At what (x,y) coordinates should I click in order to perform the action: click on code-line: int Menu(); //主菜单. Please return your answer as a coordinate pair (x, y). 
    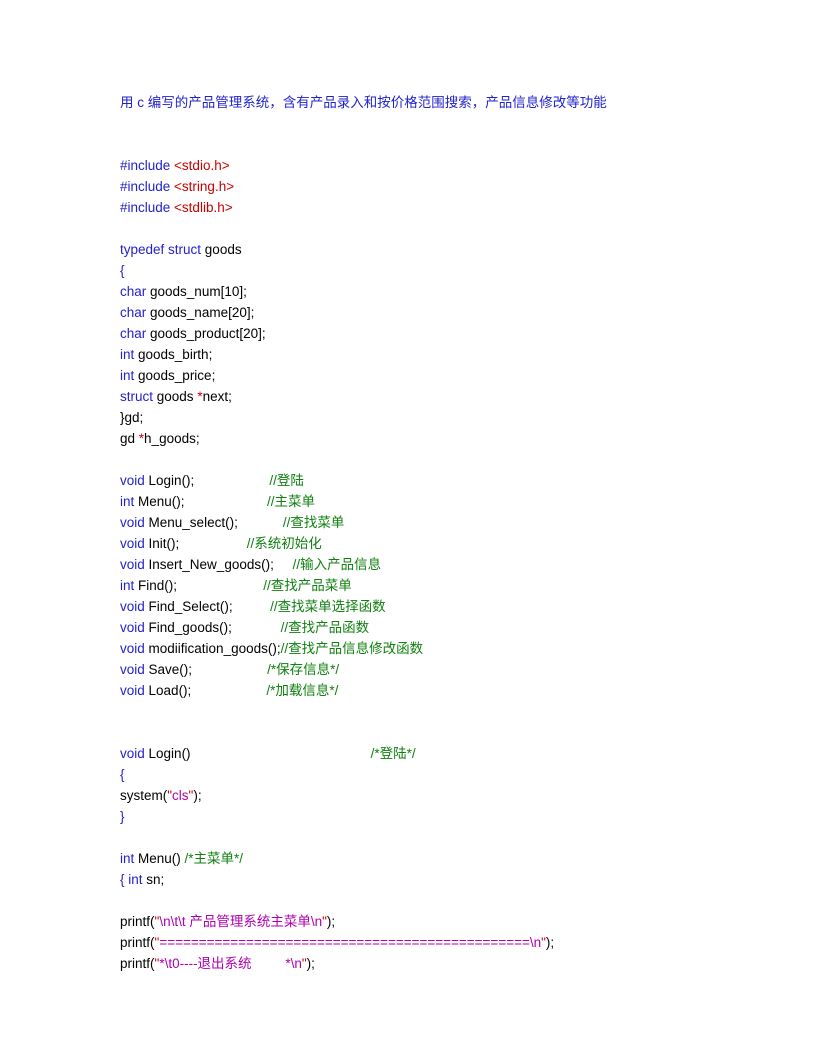
    Looking at the image, I should click on (420, 501).